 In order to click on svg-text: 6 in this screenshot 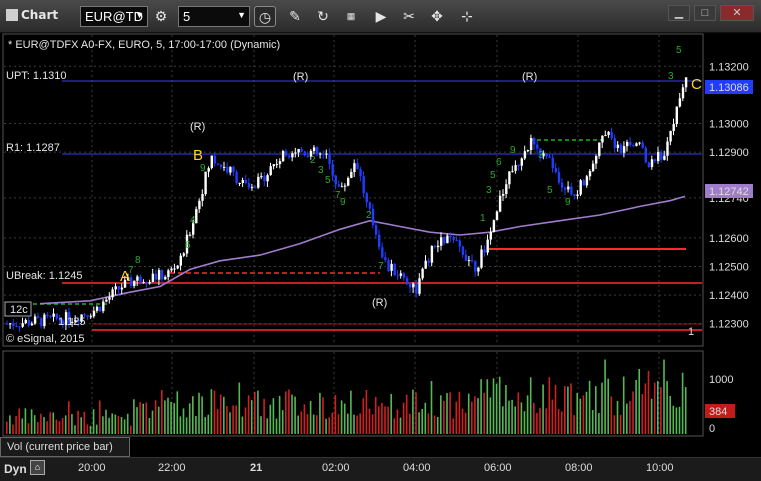, I will do `click(499, 162)`.